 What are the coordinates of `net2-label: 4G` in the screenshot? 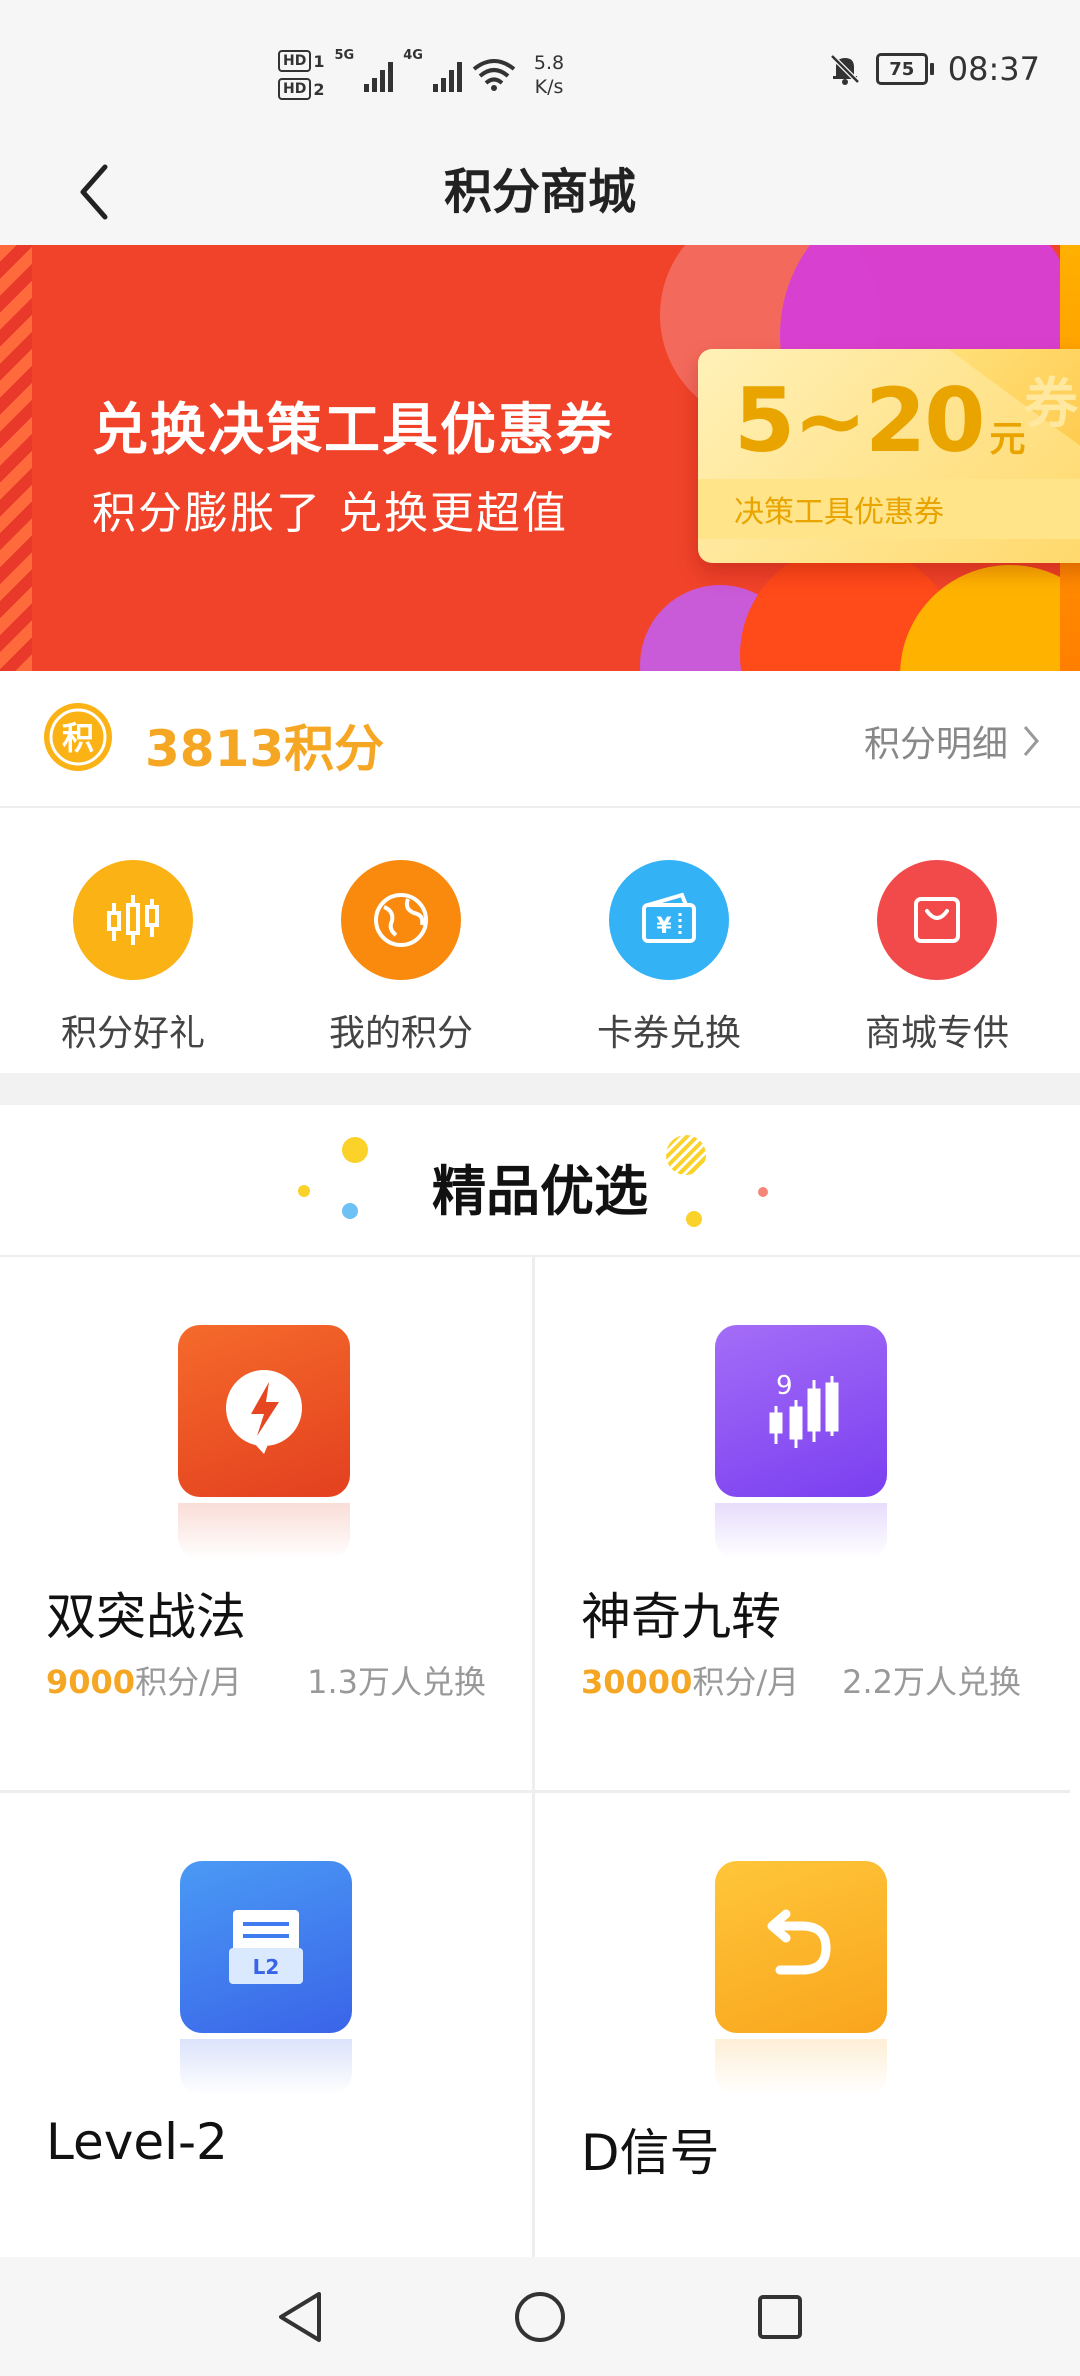 It's located at (413, 55).